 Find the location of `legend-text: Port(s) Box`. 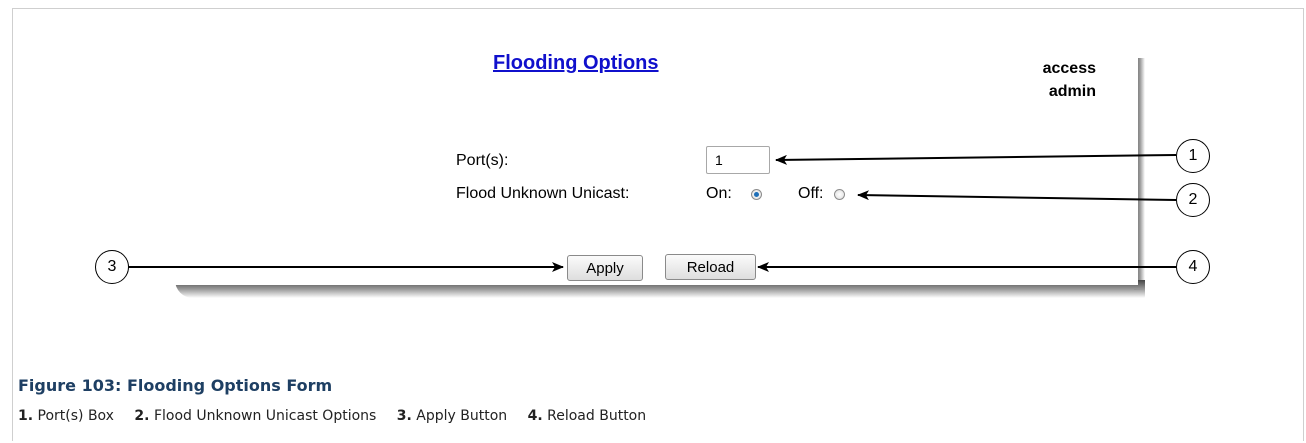

legend-text: Port(s) Box is located at coordinates (75, 416).